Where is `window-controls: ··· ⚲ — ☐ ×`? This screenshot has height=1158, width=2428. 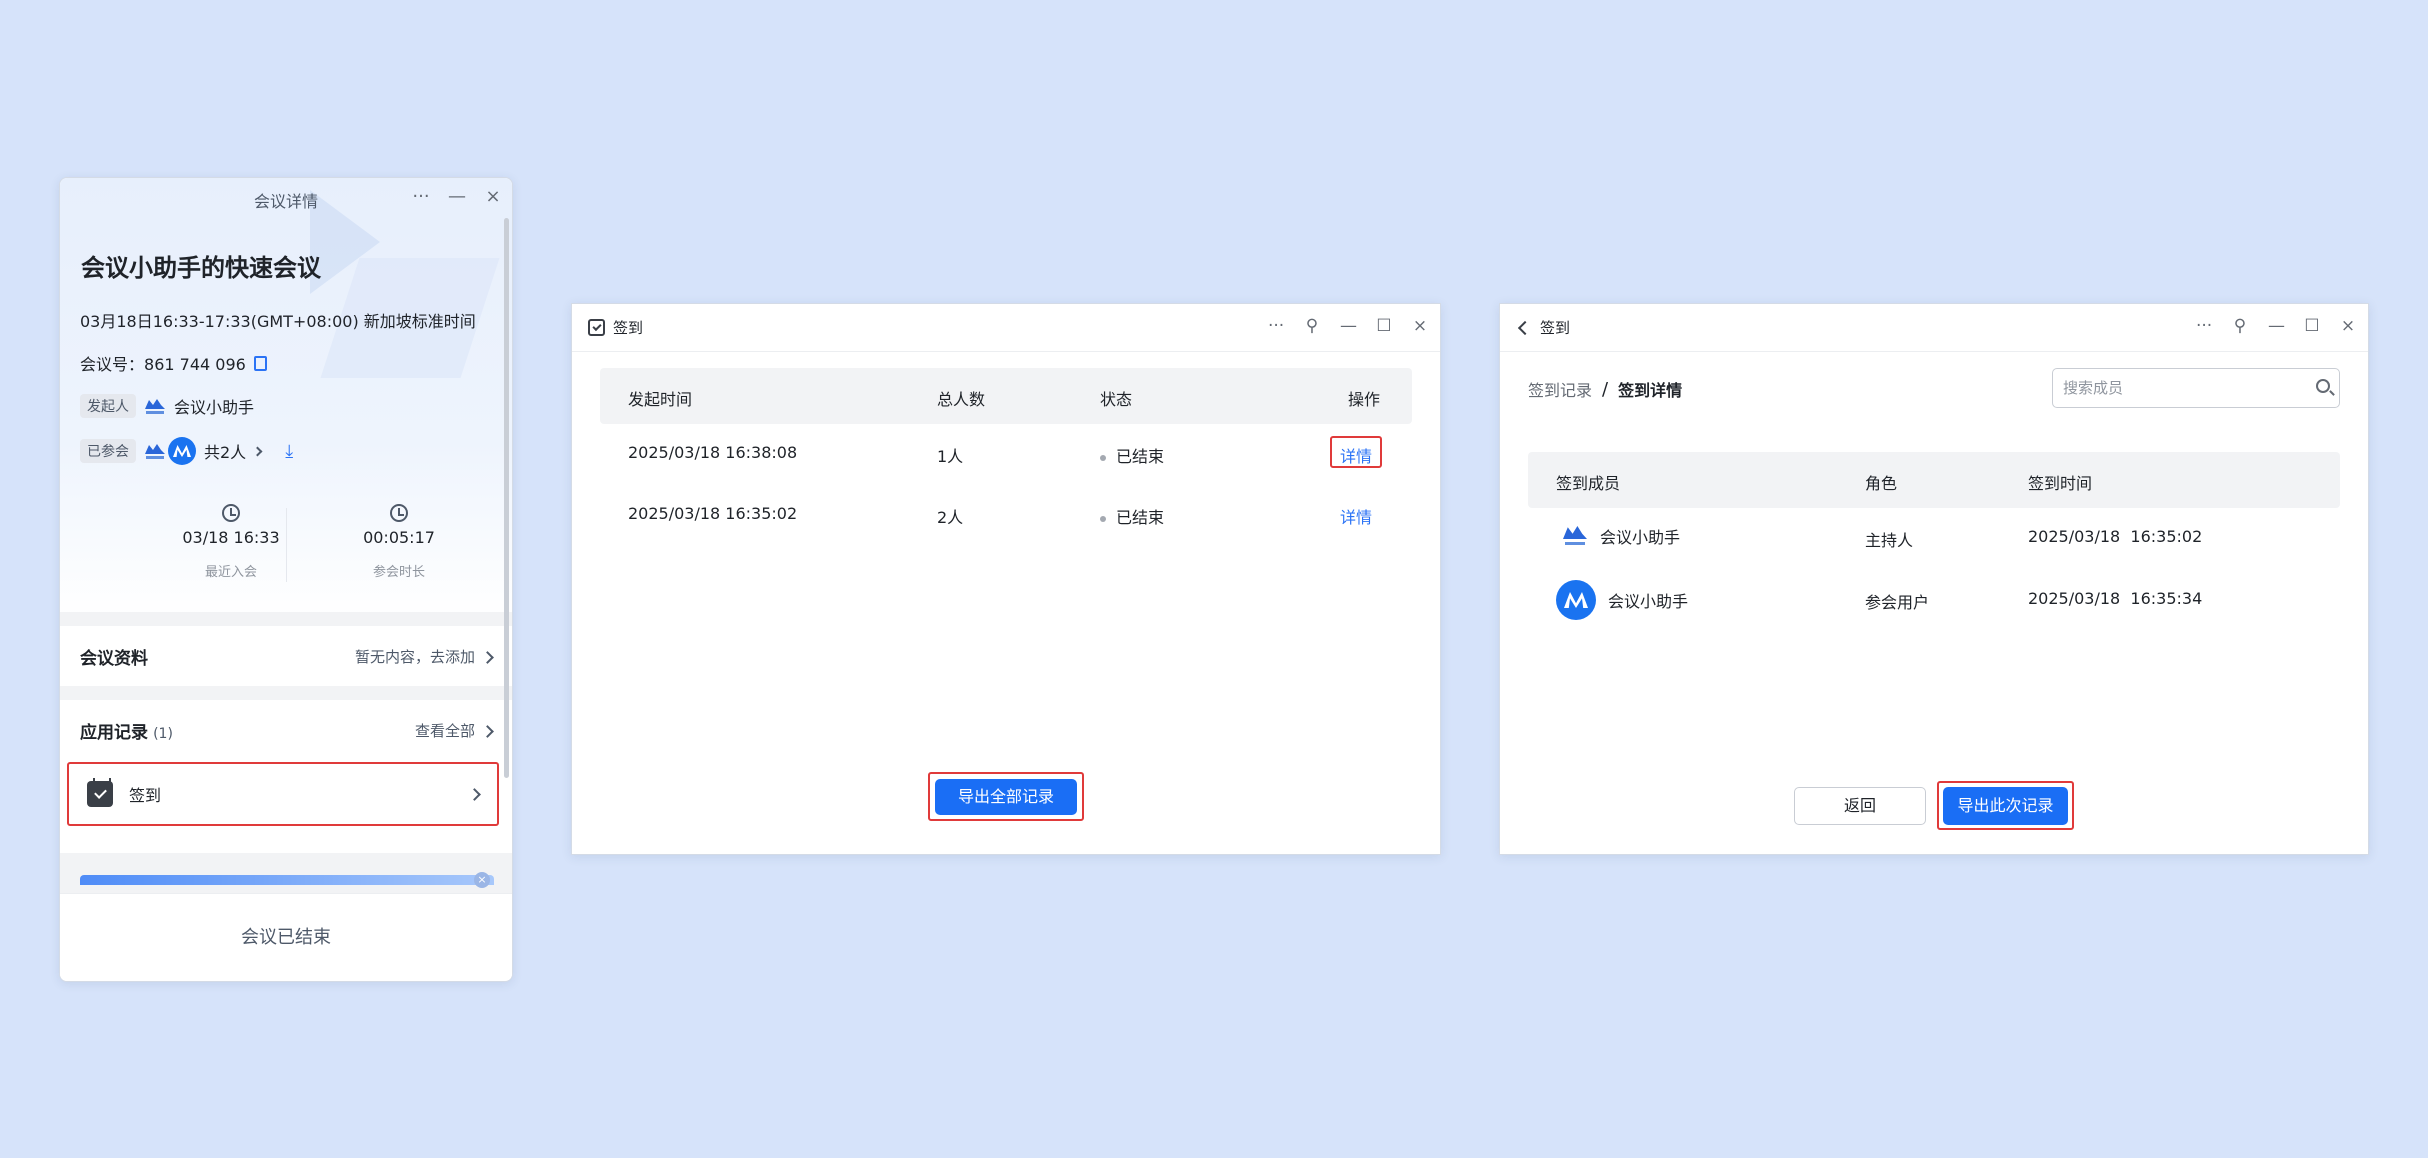 window-controls: ··· ⚲ — ☐ × is located at coordinates (2276, 326).